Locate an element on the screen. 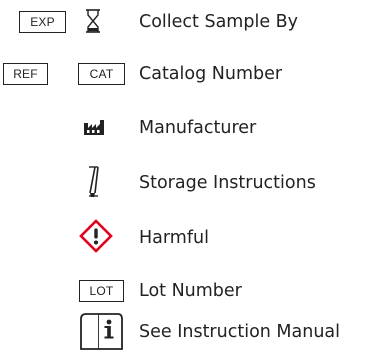 This screenshot has height=351, width=385. thermometer-icon is located at coordinates (96, 181).